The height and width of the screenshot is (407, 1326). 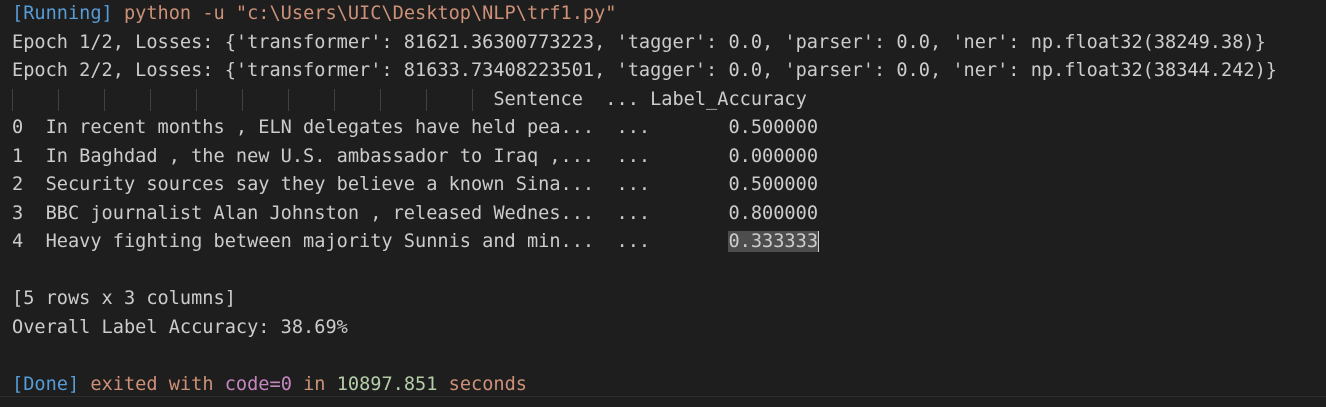 I want to click on running-status: [Running], so click(x=62, y=13).